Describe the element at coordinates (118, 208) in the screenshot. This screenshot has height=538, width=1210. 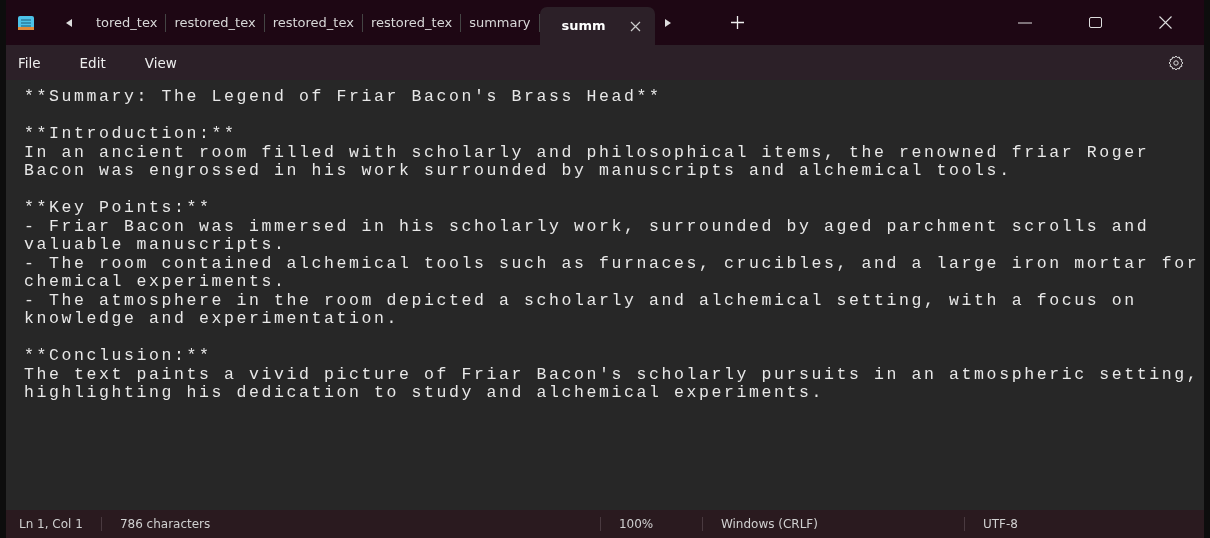
I see `text-line: **Key Points:**` at that location.